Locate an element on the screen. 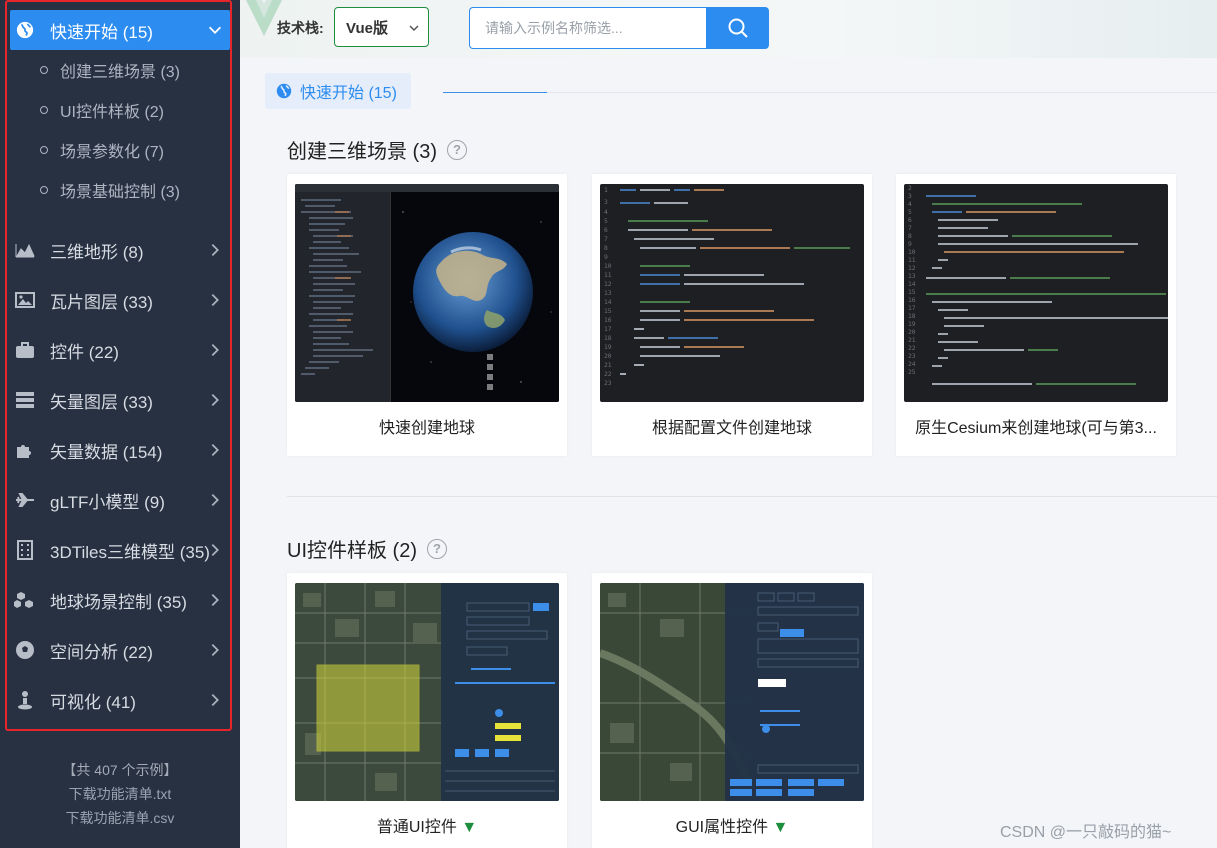  download-txt-link: 下载功能清单.txt is located at coordinates (120, 794).